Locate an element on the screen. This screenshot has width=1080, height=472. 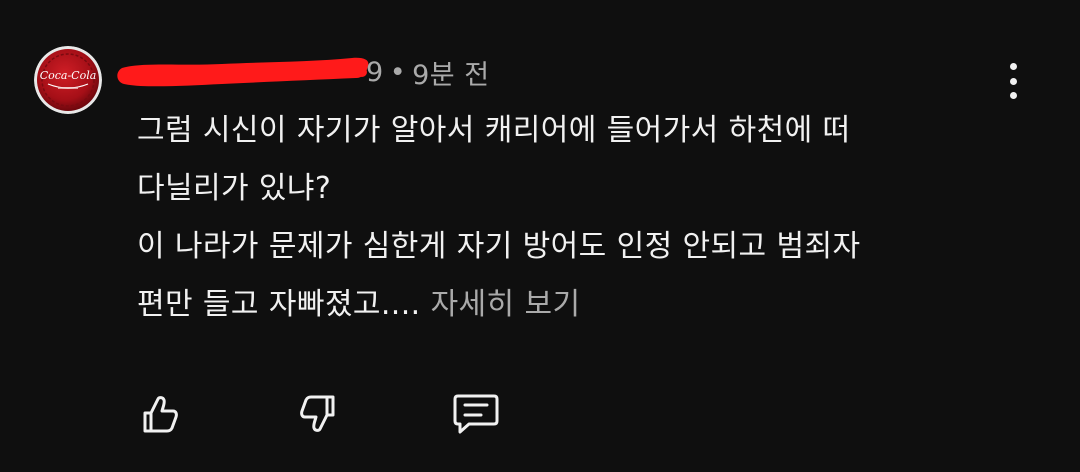
comment-actions is located at coordinates (318, 414).